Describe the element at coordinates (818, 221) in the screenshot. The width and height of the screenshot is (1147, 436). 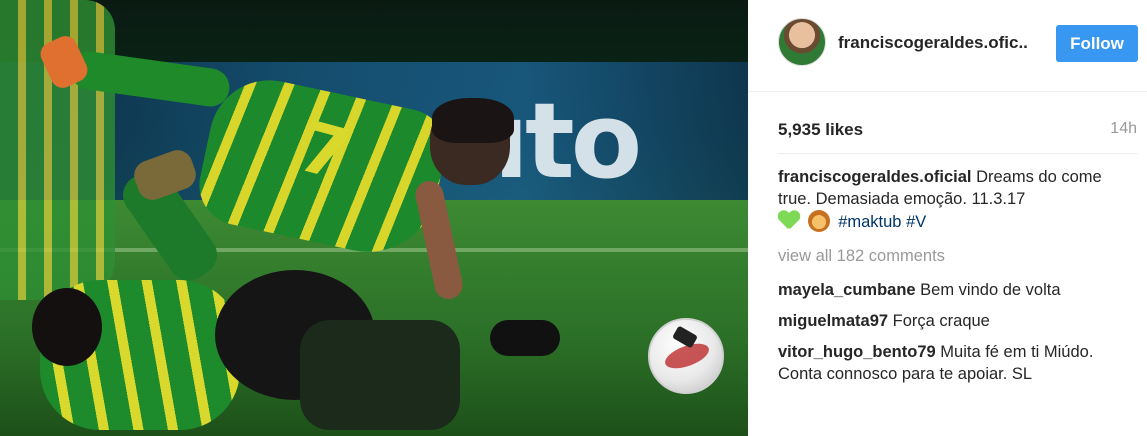
I see `lion-icon` at that location.